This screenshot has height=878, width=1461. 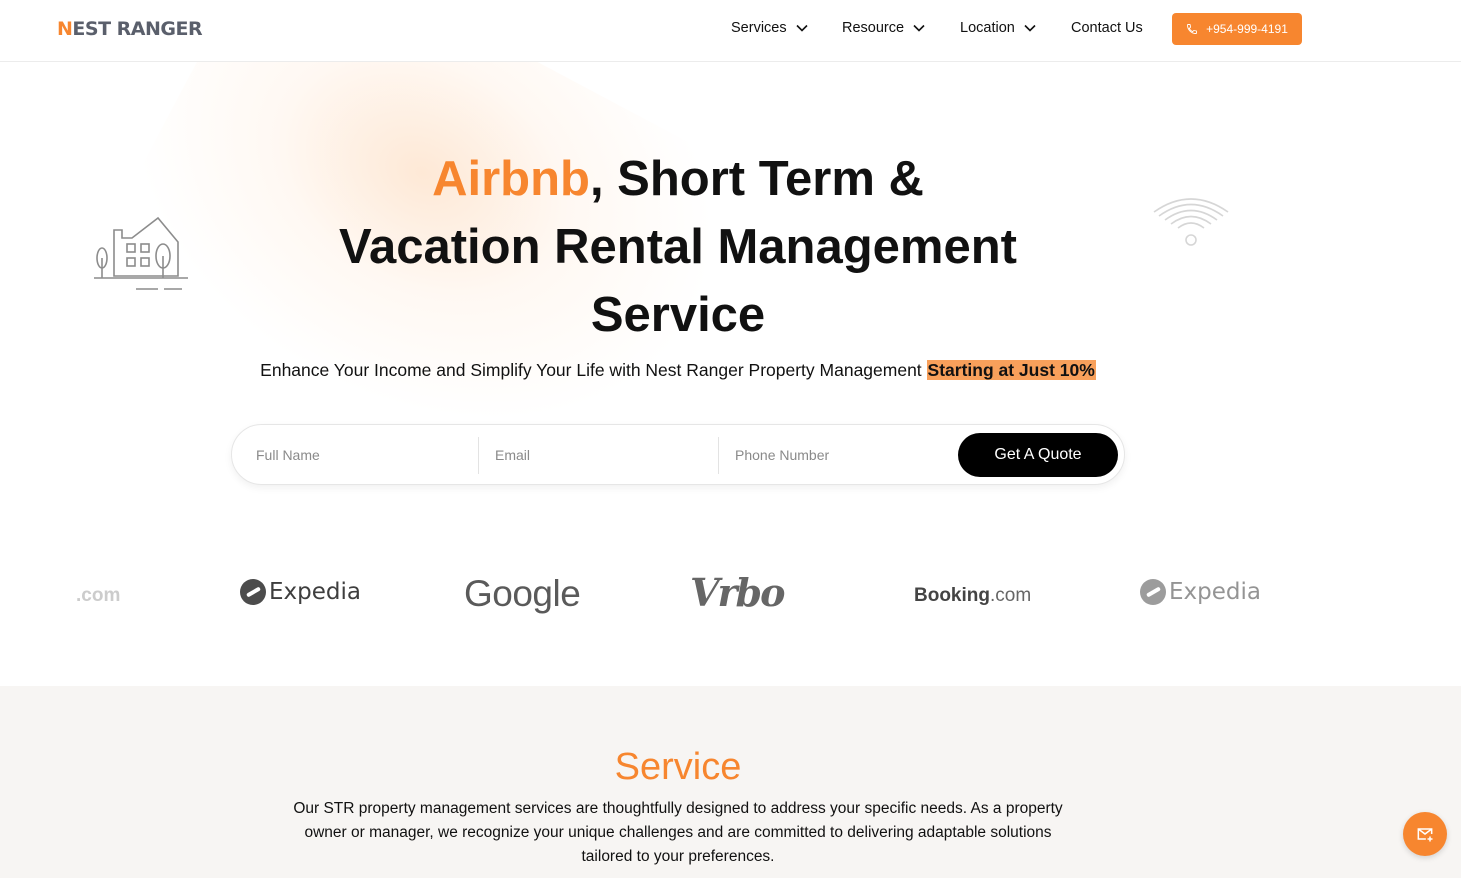 I want to click on full-name-input, so click(x=366, y=455).